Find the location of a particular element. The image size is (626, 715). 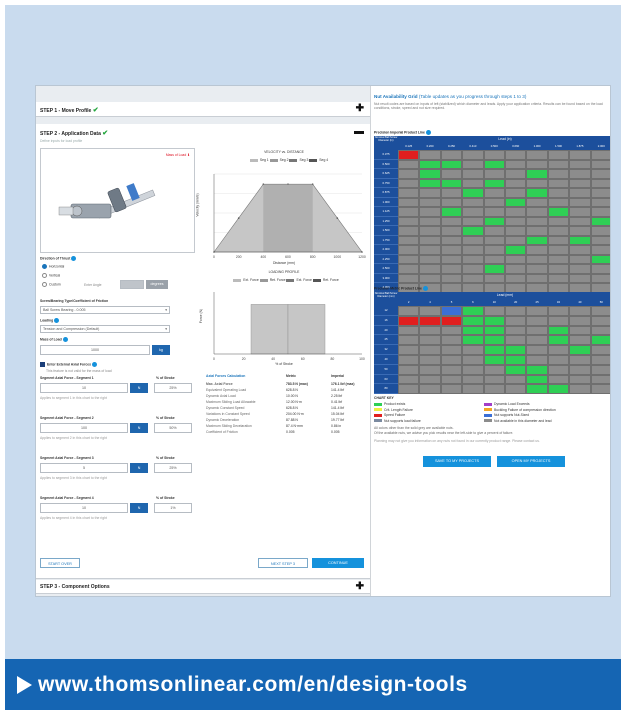

degrees-button: degrees is located at coordinates (157, 284).